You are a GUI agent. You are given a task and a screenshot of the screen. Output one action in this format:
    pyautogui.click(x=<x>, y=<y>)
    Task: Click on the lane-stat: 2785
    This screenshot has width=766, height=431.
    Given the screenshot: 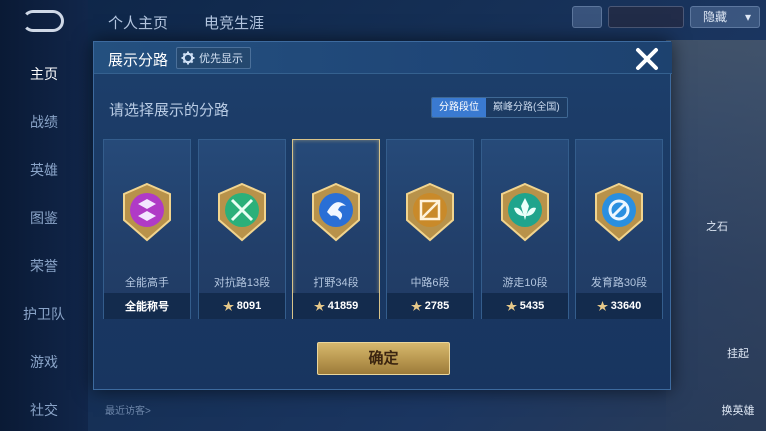 What is the action you would take?
    pyautogui.click(x=430, y=306)
    